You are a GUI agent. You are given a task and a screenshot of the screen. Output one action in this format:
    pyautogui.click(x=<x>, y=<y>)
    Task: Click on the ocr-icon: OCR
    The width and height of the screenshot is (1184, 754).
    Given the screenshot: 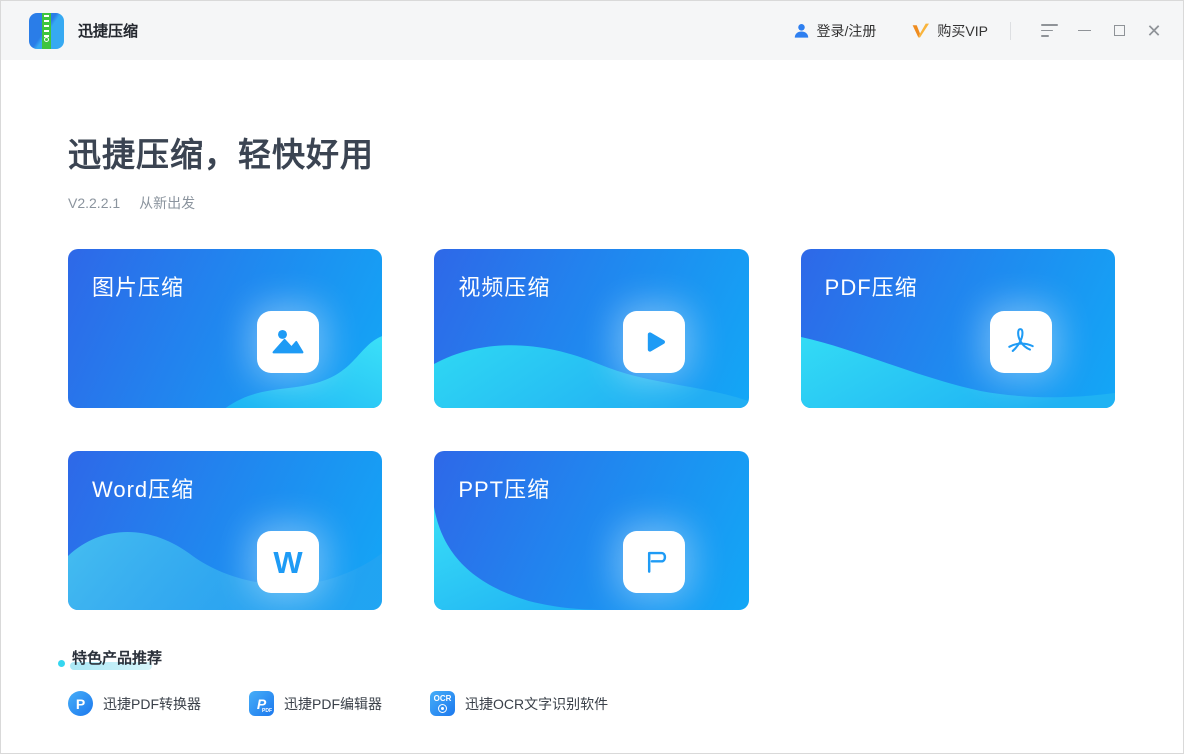 What is the action you would take?
    pyautogui.click(x=442, y=703)
    